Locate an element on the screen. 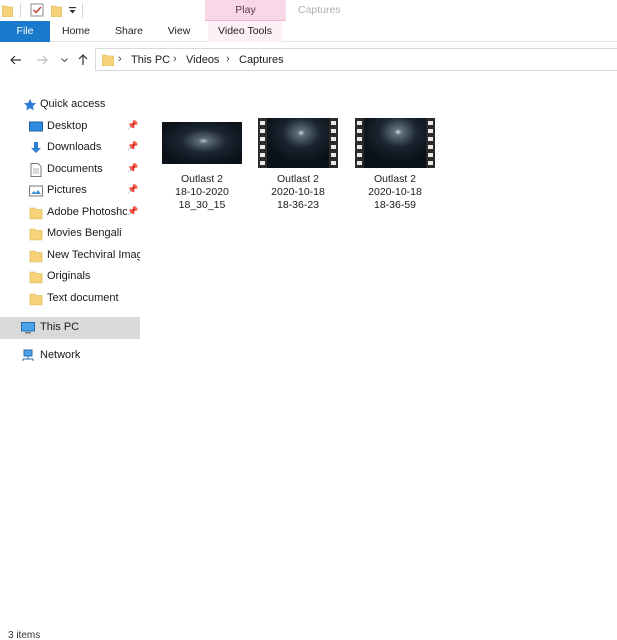  sidebar-item-adobe-photoshop: Adobe Photoshc 📌 is located at coordinates (70, 213).